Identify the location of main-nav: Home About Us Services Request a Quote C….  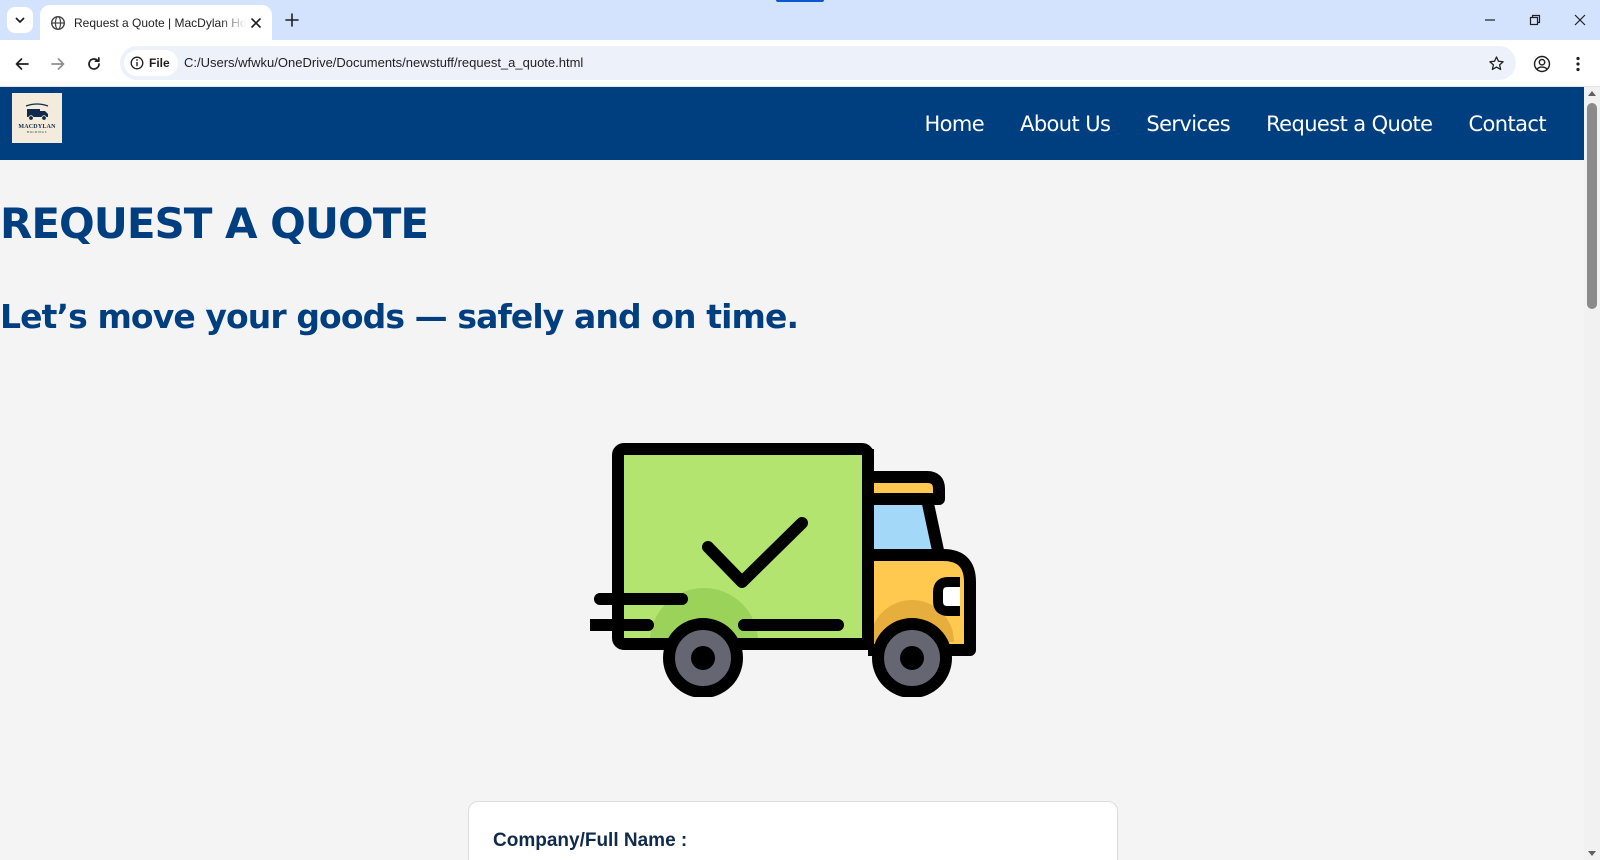
(1217, 123).